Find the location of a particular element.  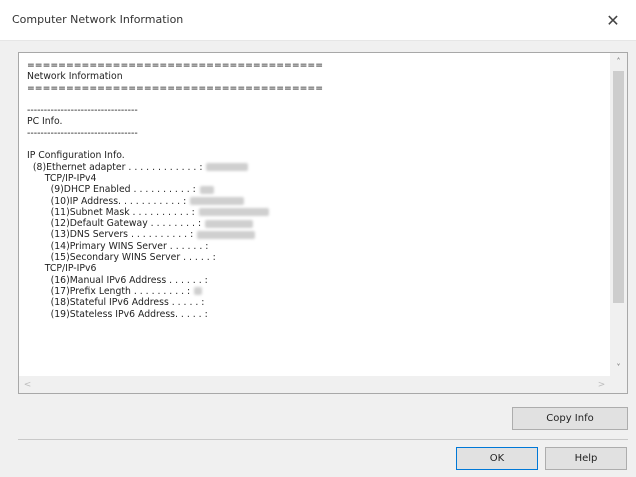

info-line: (10)IP Address. . . . . . . . . . . : is located at coordinates (318, 201).